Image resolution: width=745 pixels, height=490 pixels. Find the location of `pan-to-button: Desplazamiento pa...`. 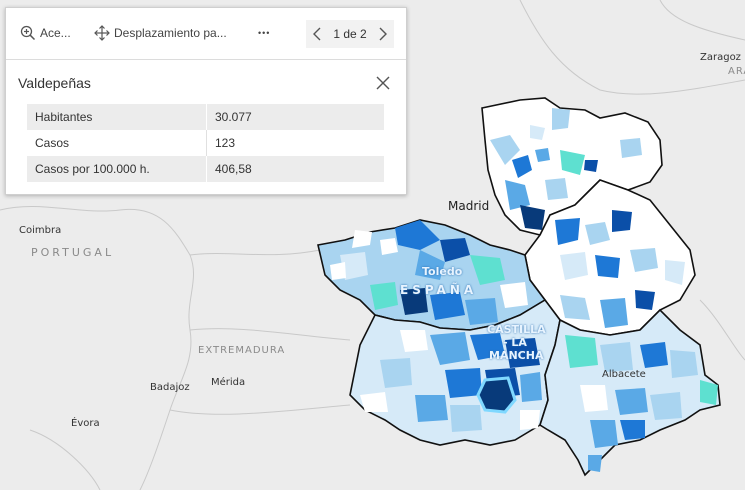

pan-to-button: Desplazamiento pa... is located at coordinates (160, 33).